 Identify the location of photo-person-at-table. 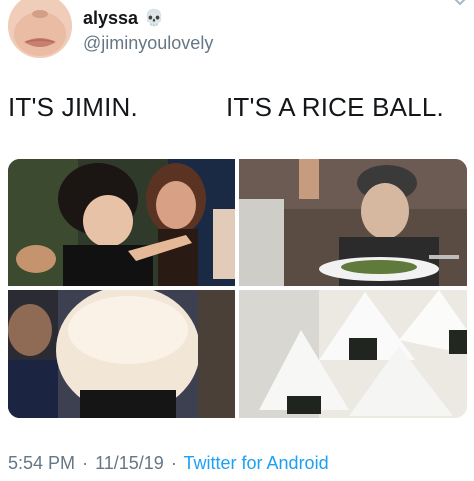
(353, 222).